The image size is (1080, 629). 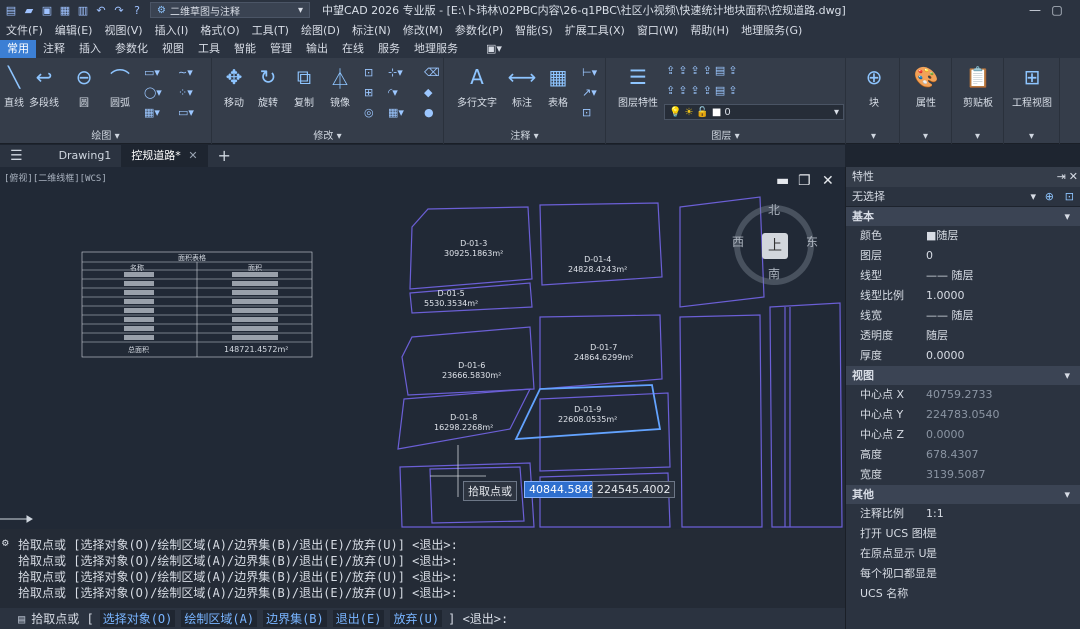 What do you see at coordinates (595, 30) in the screenshot?
I see `menu-express: 扩展工具(X)` at bounding box center [595, 30].